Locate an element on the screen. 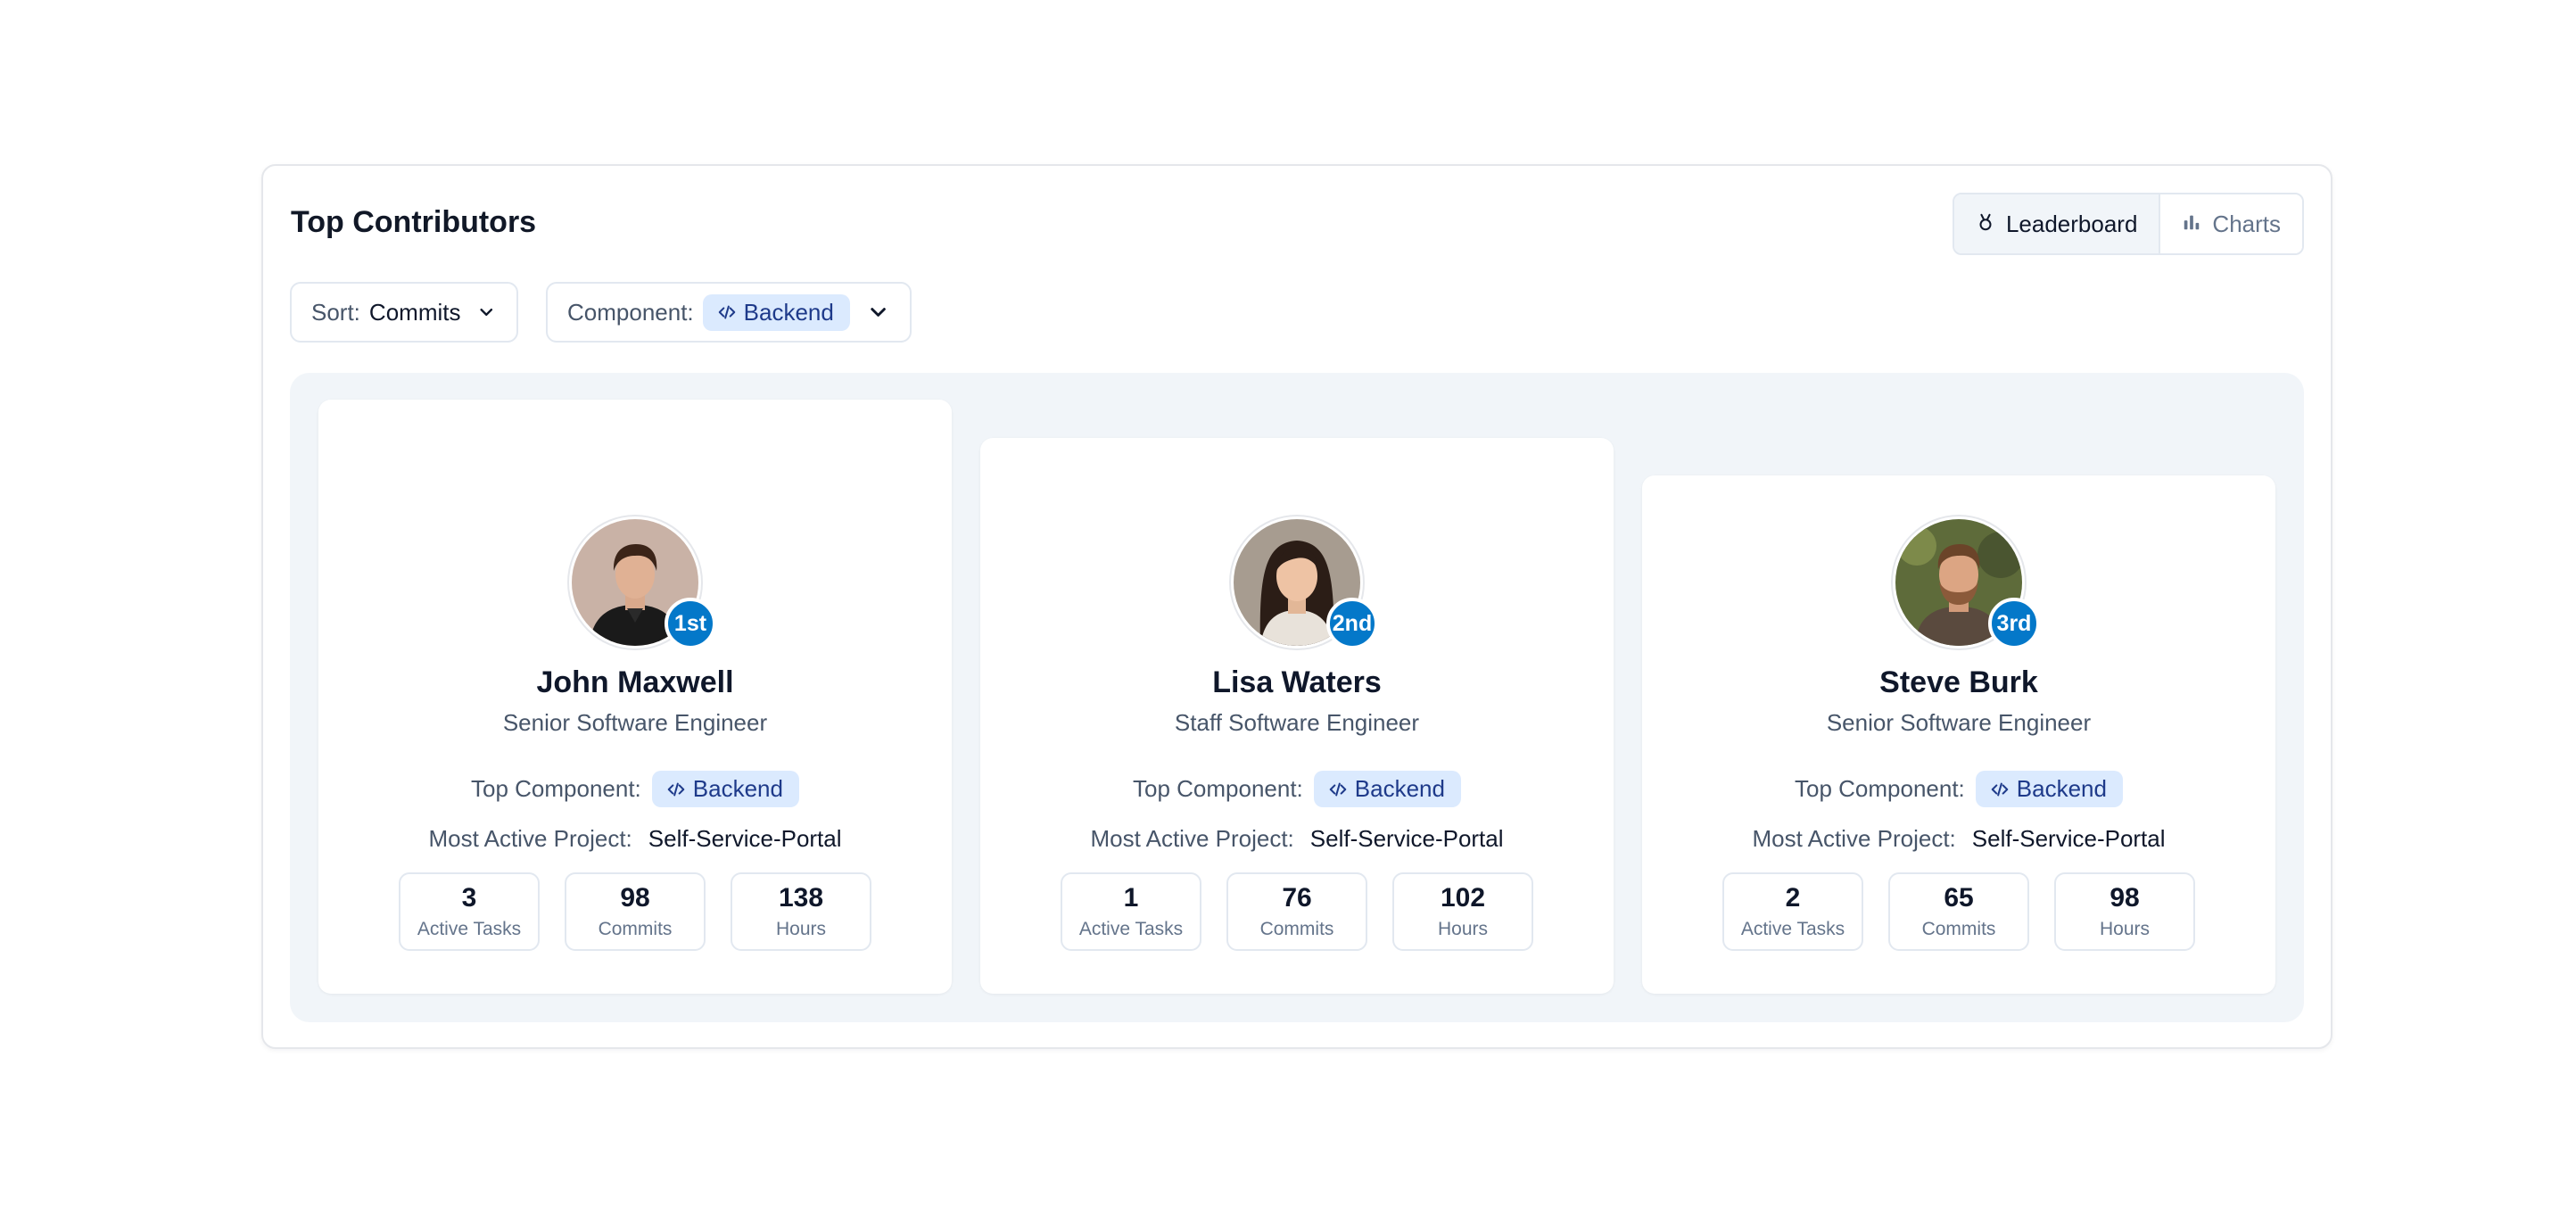 The width and height of the screenshot is (2576, 1206). charts-view-button: Charts is located at coordinates (2231, 223).